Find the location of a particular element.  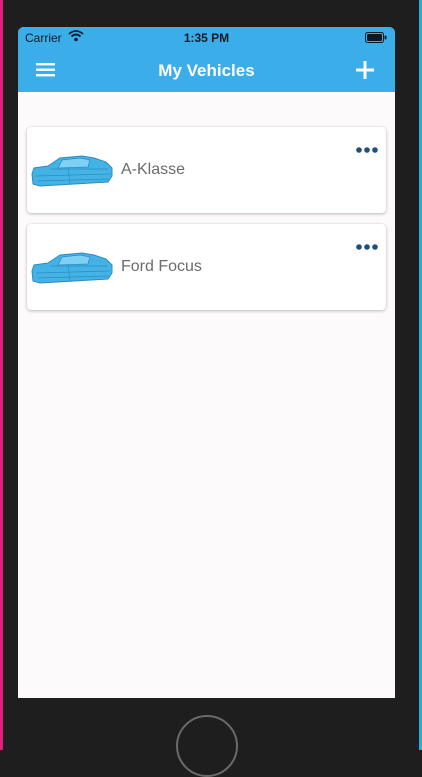

home-button is located at coordinates (207, 746).